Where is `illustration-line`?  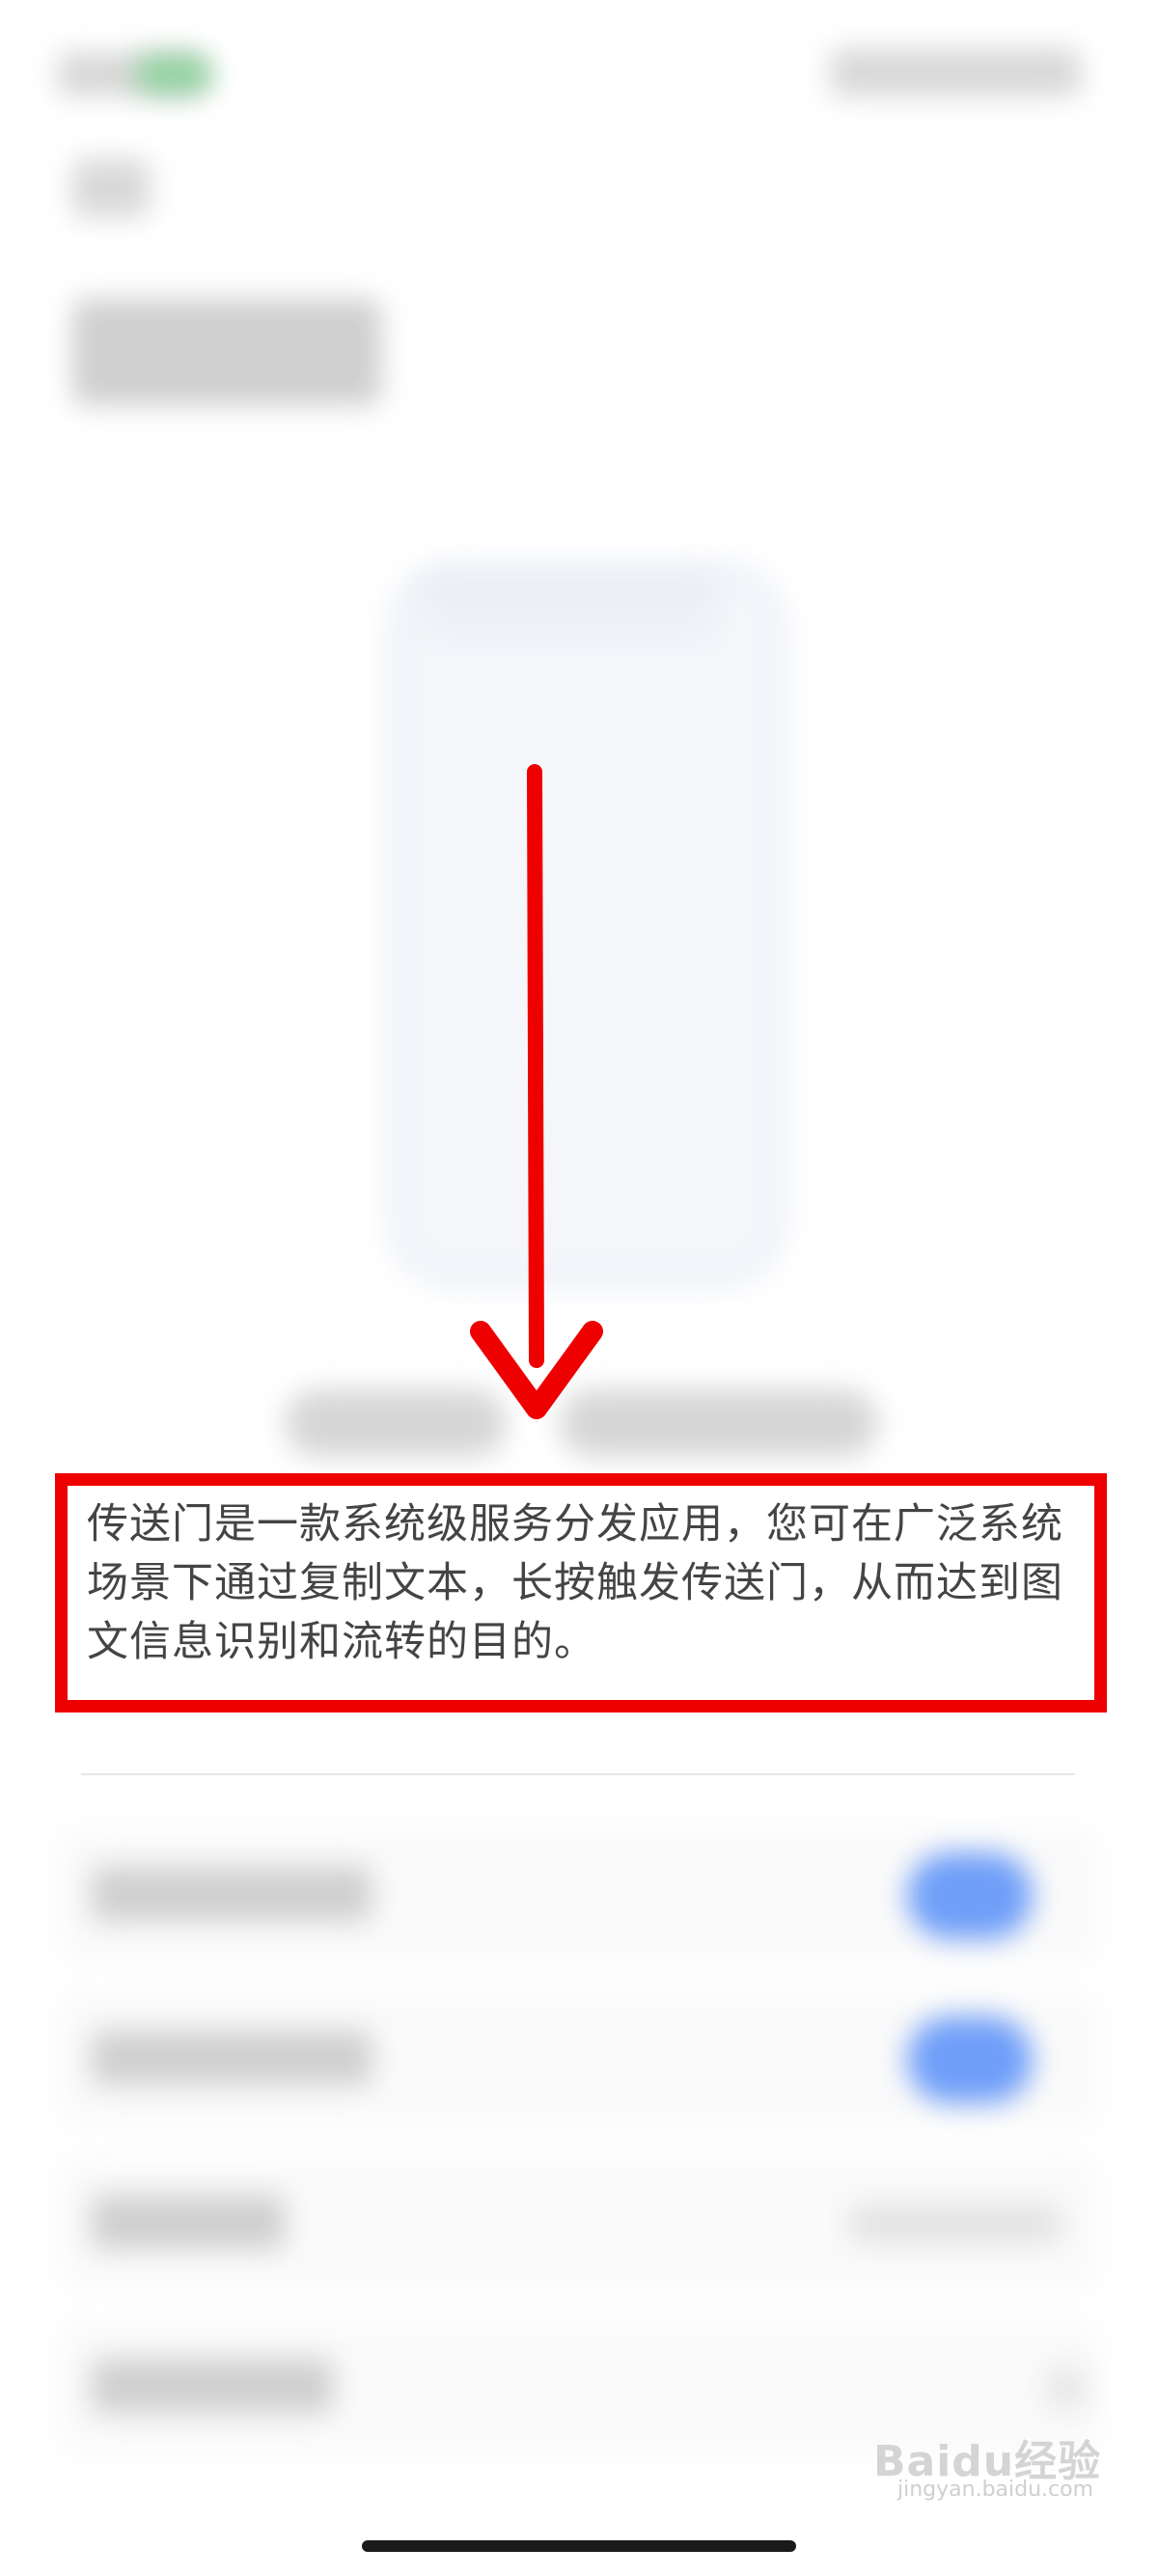 illustration-line is located at coordinates (569, 625).